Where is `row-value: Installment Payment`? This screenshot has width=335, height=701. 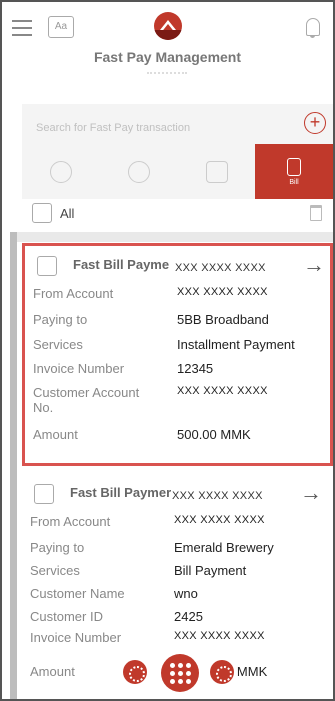
row-value: Installment Payment is located at coordinates (236, 344).